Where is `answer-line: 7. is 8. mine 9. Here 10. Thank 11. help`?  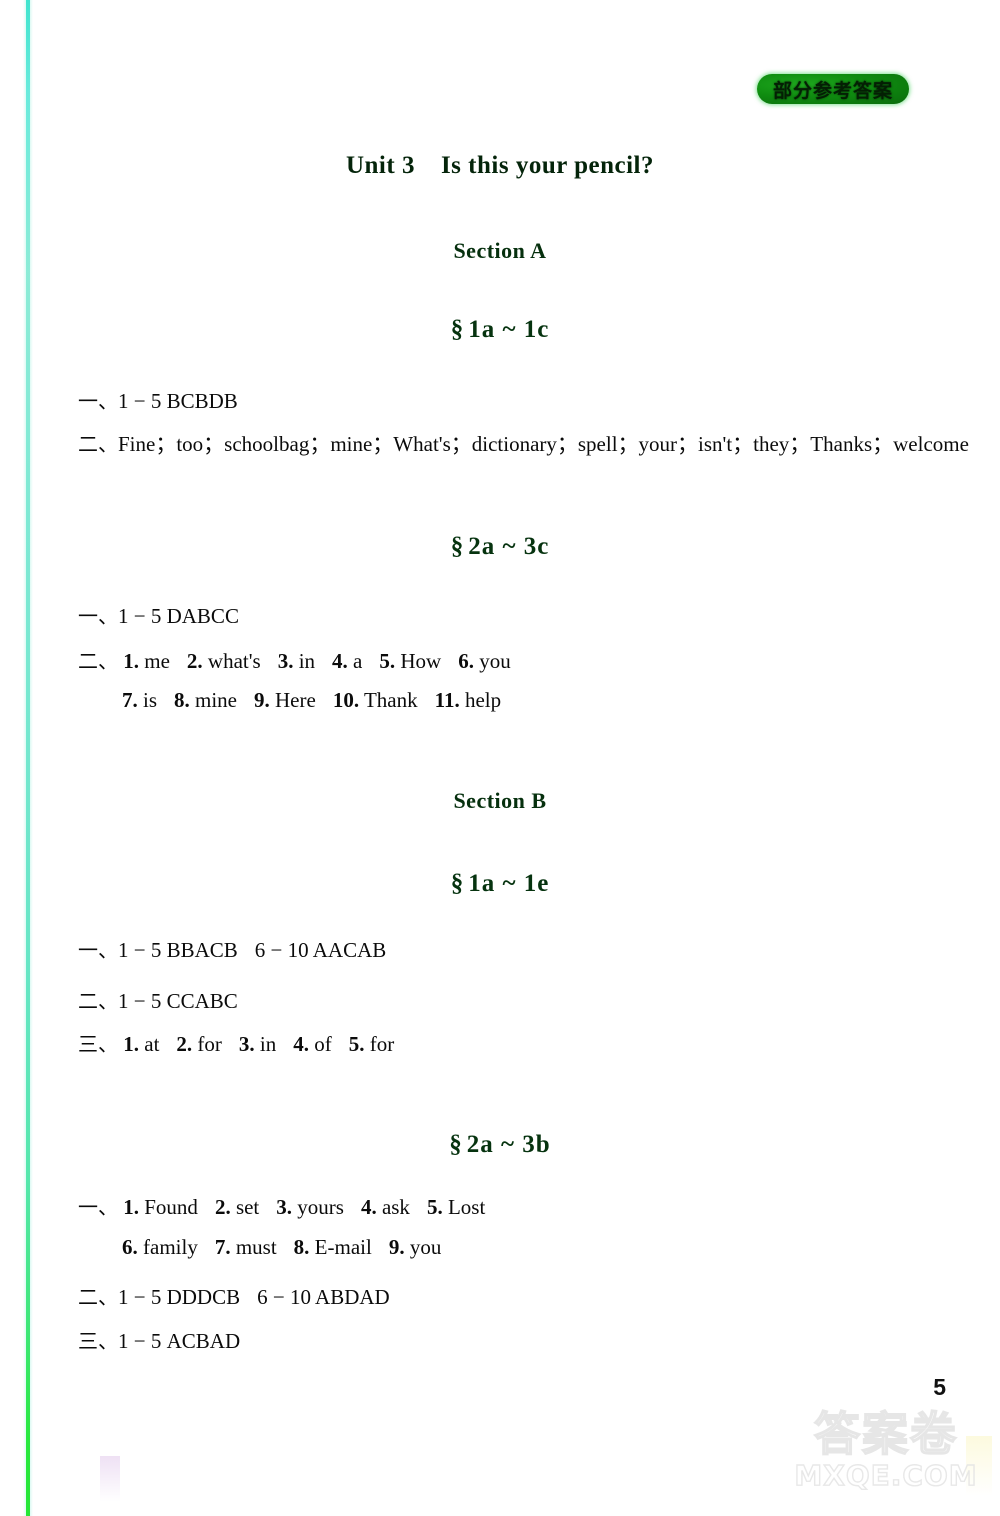
answer-line: 7. is 8. mine 9. Here 10. Thank 11. help is located at coordinates (311, 700).